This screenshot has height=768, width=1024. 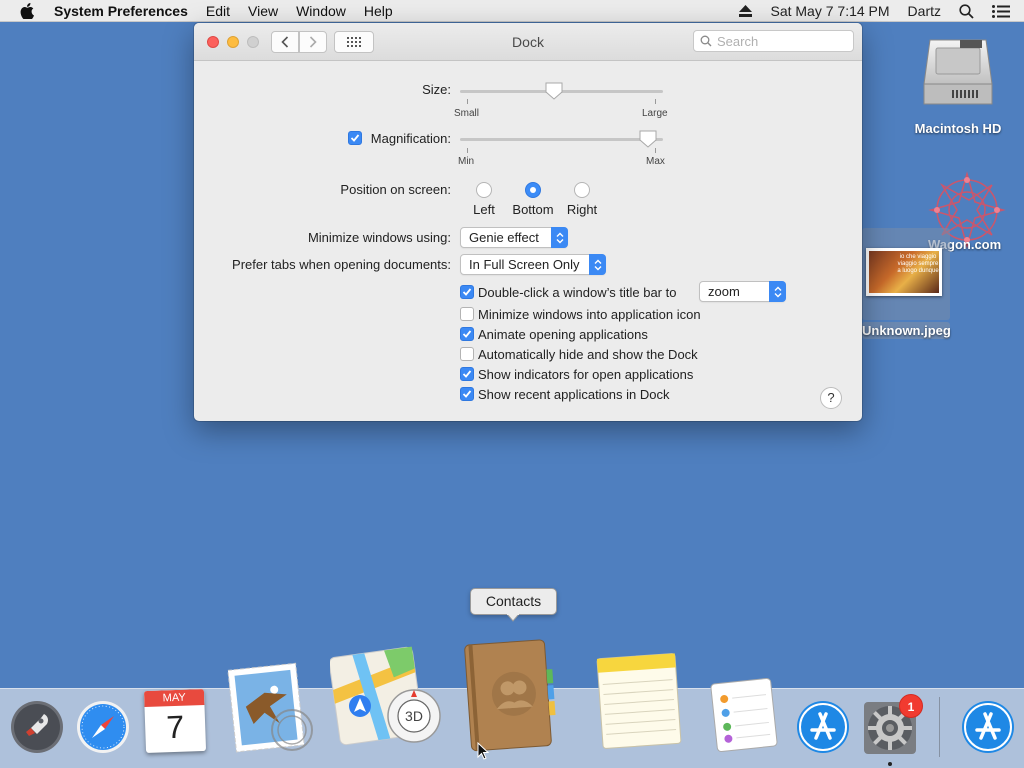 What do you see at coordinates (586, 374) in the screenshot?
I see `show-indicators-label: Show indicators for open applications` at bounding box center [586, 374].